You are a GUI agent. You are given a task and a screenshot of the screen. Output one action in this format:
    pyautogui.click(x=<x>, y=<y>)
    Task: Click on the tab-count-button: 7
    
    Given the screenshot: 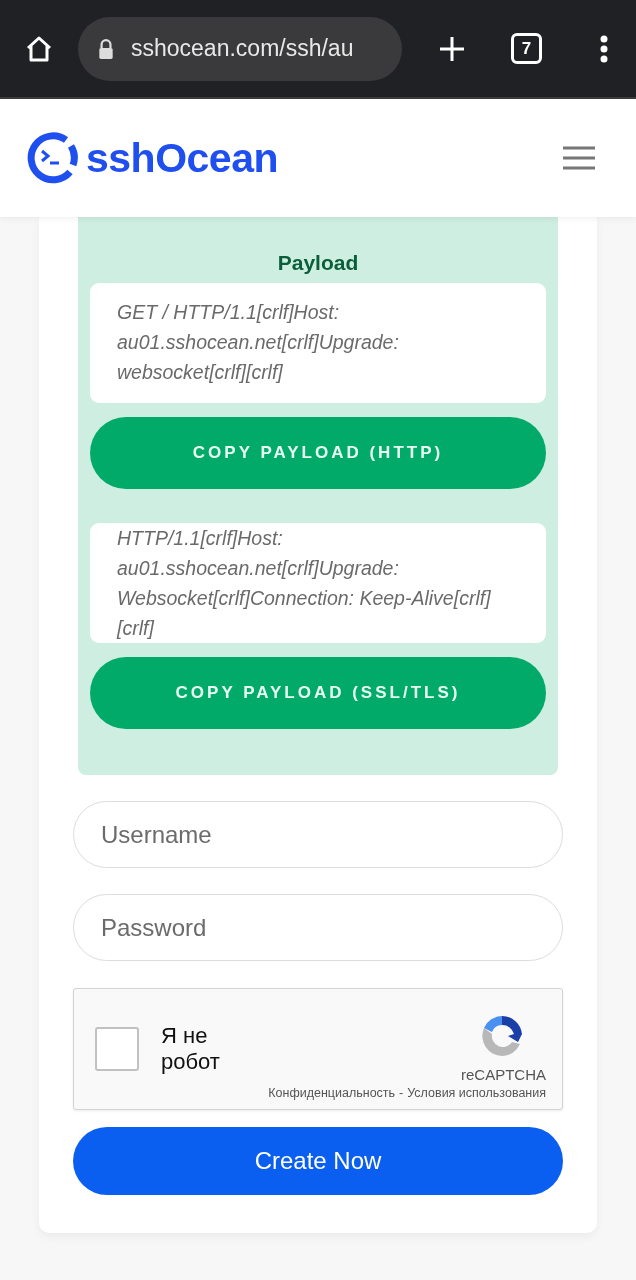 What is the action you would take?
    pyautogui.click(x=526, y=48)
    